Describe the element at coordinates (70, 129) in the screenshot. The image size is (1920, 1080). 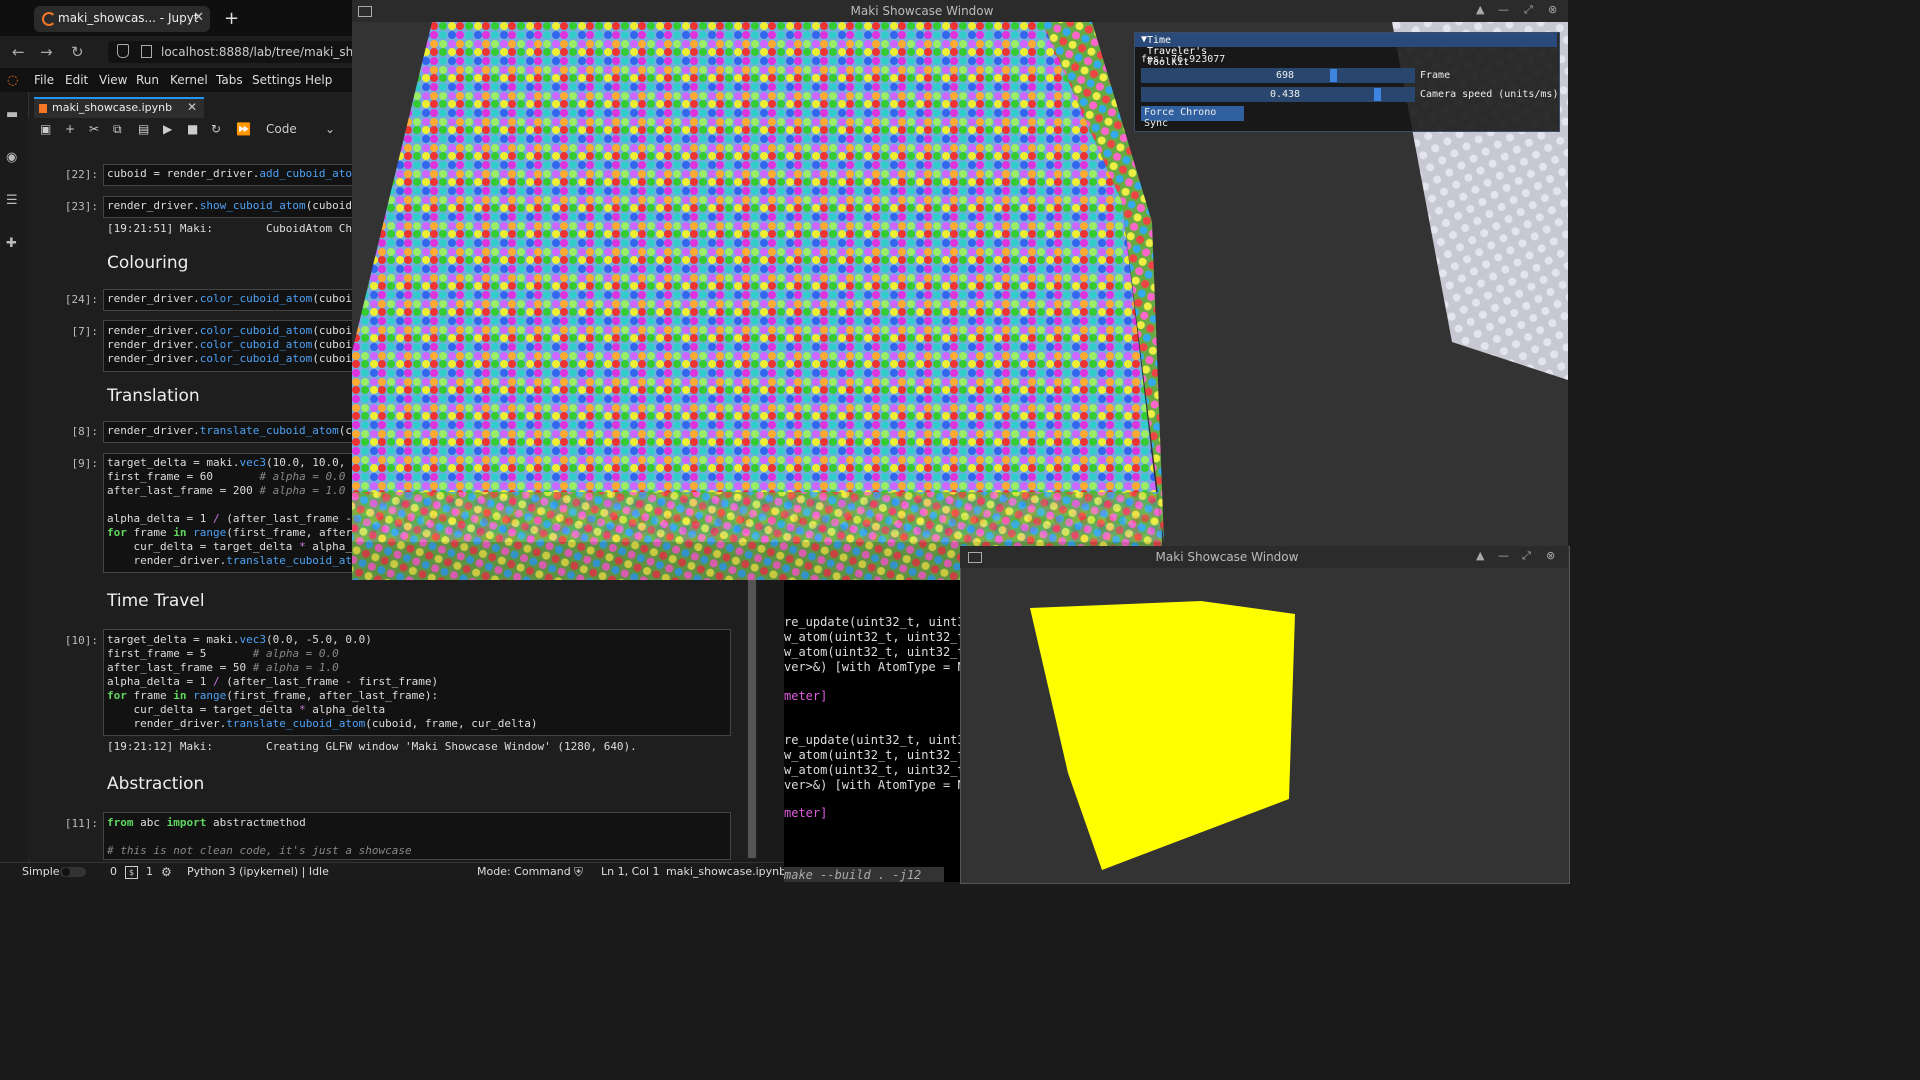
I see `add-cell-icon: +` at that location.